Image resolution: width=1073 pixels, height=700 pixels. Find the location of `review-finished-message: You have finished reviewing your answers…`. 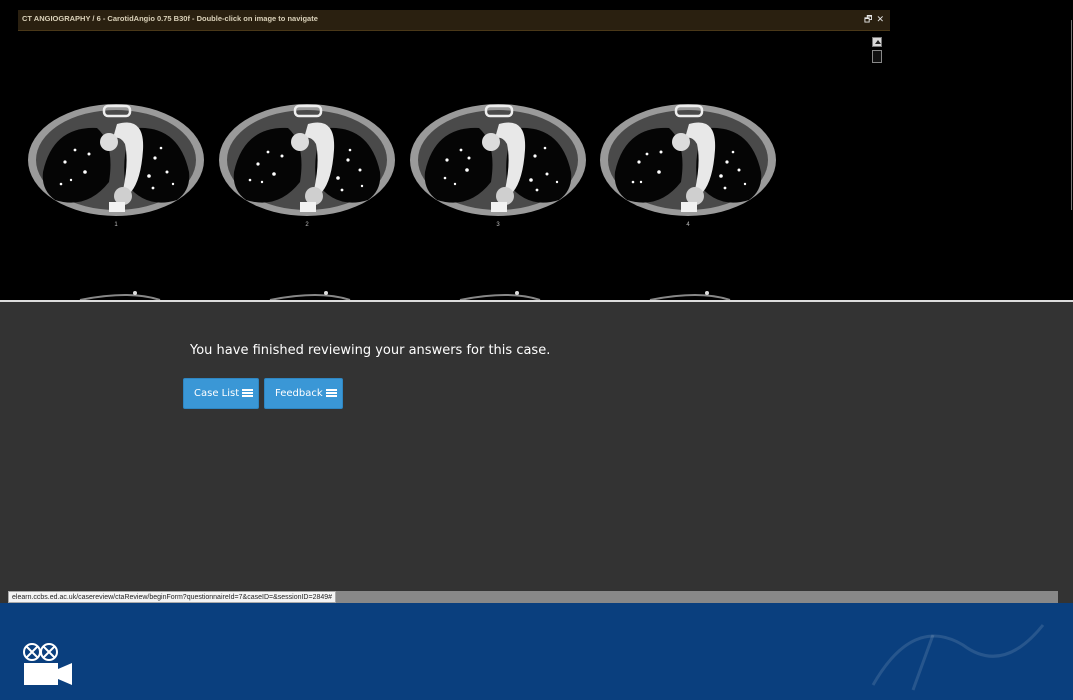

review-finished-message: You have finished reviewing your answers… is located at coordinates (370, 350).